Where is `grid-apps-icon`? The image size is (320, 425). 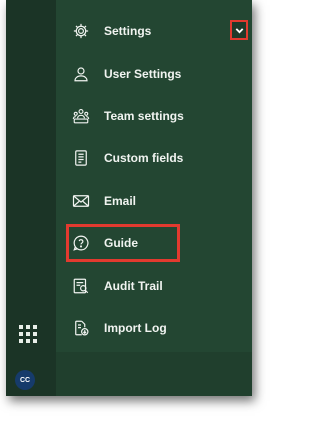
grid-apps-icon is located at coordinates (28, 334).